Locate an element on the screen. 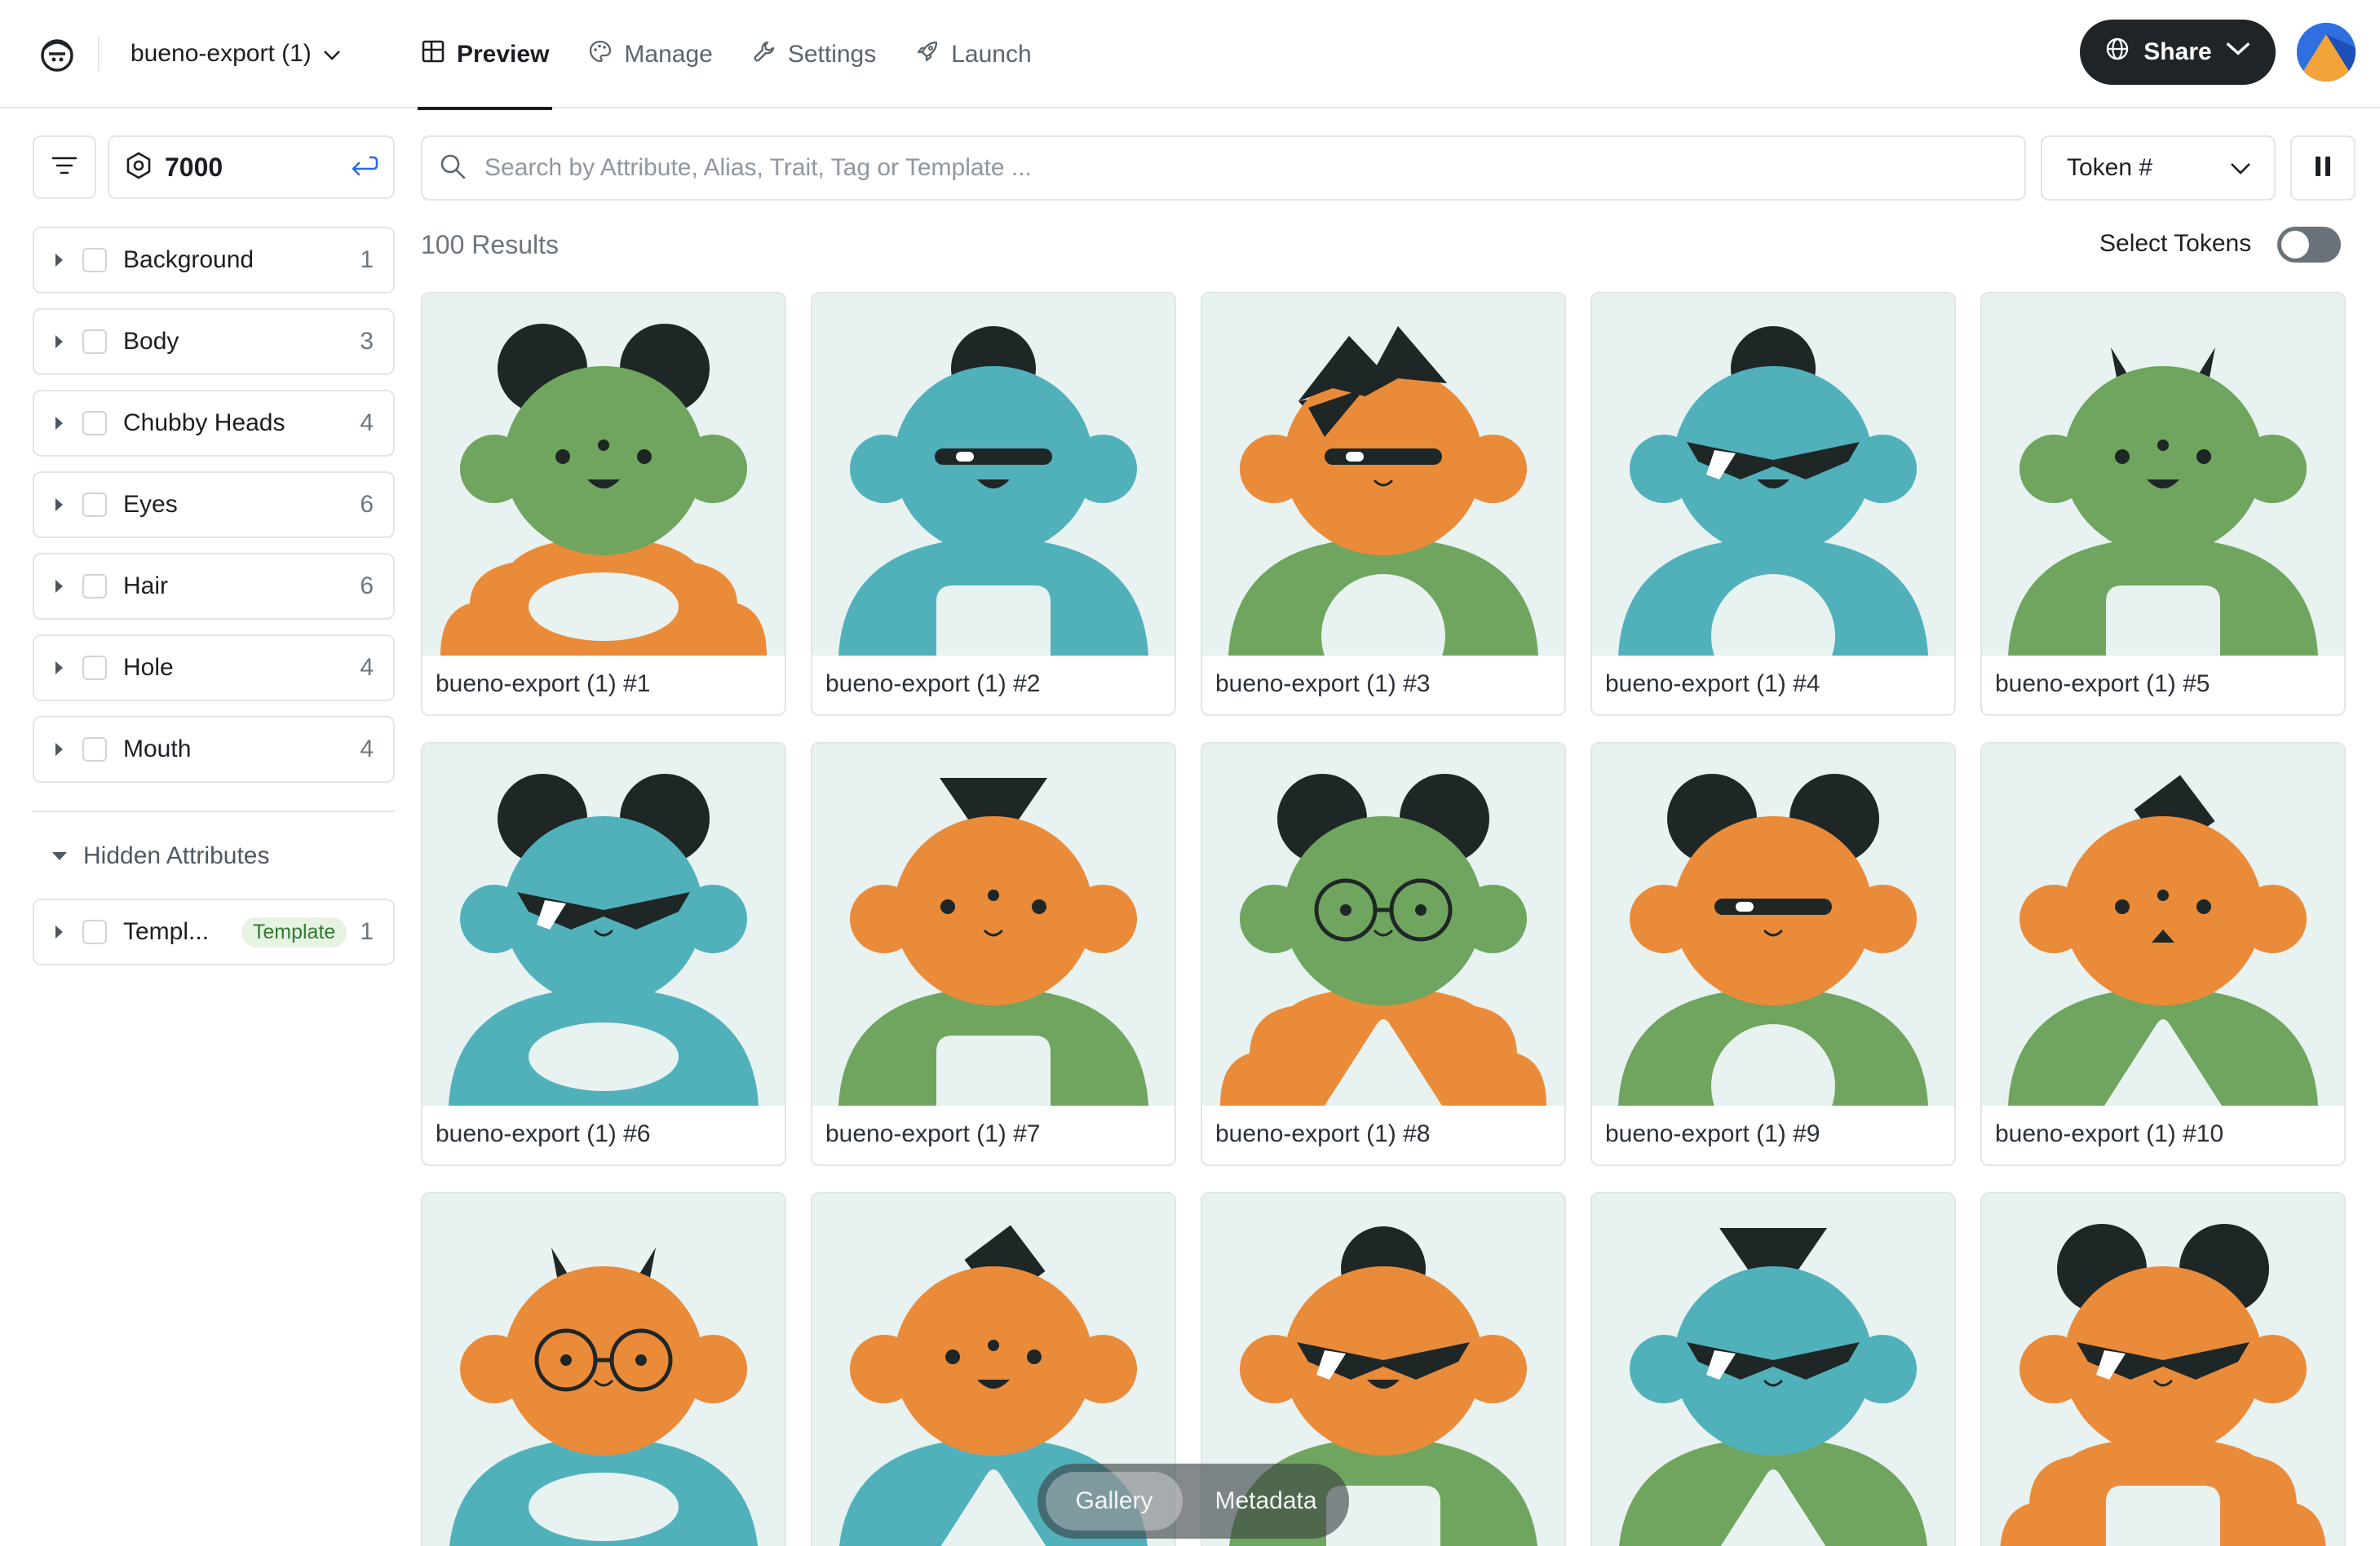 The width and height of the screenshot is (2380, 1546). share-button: Share is located at coordinates (2178, 52).